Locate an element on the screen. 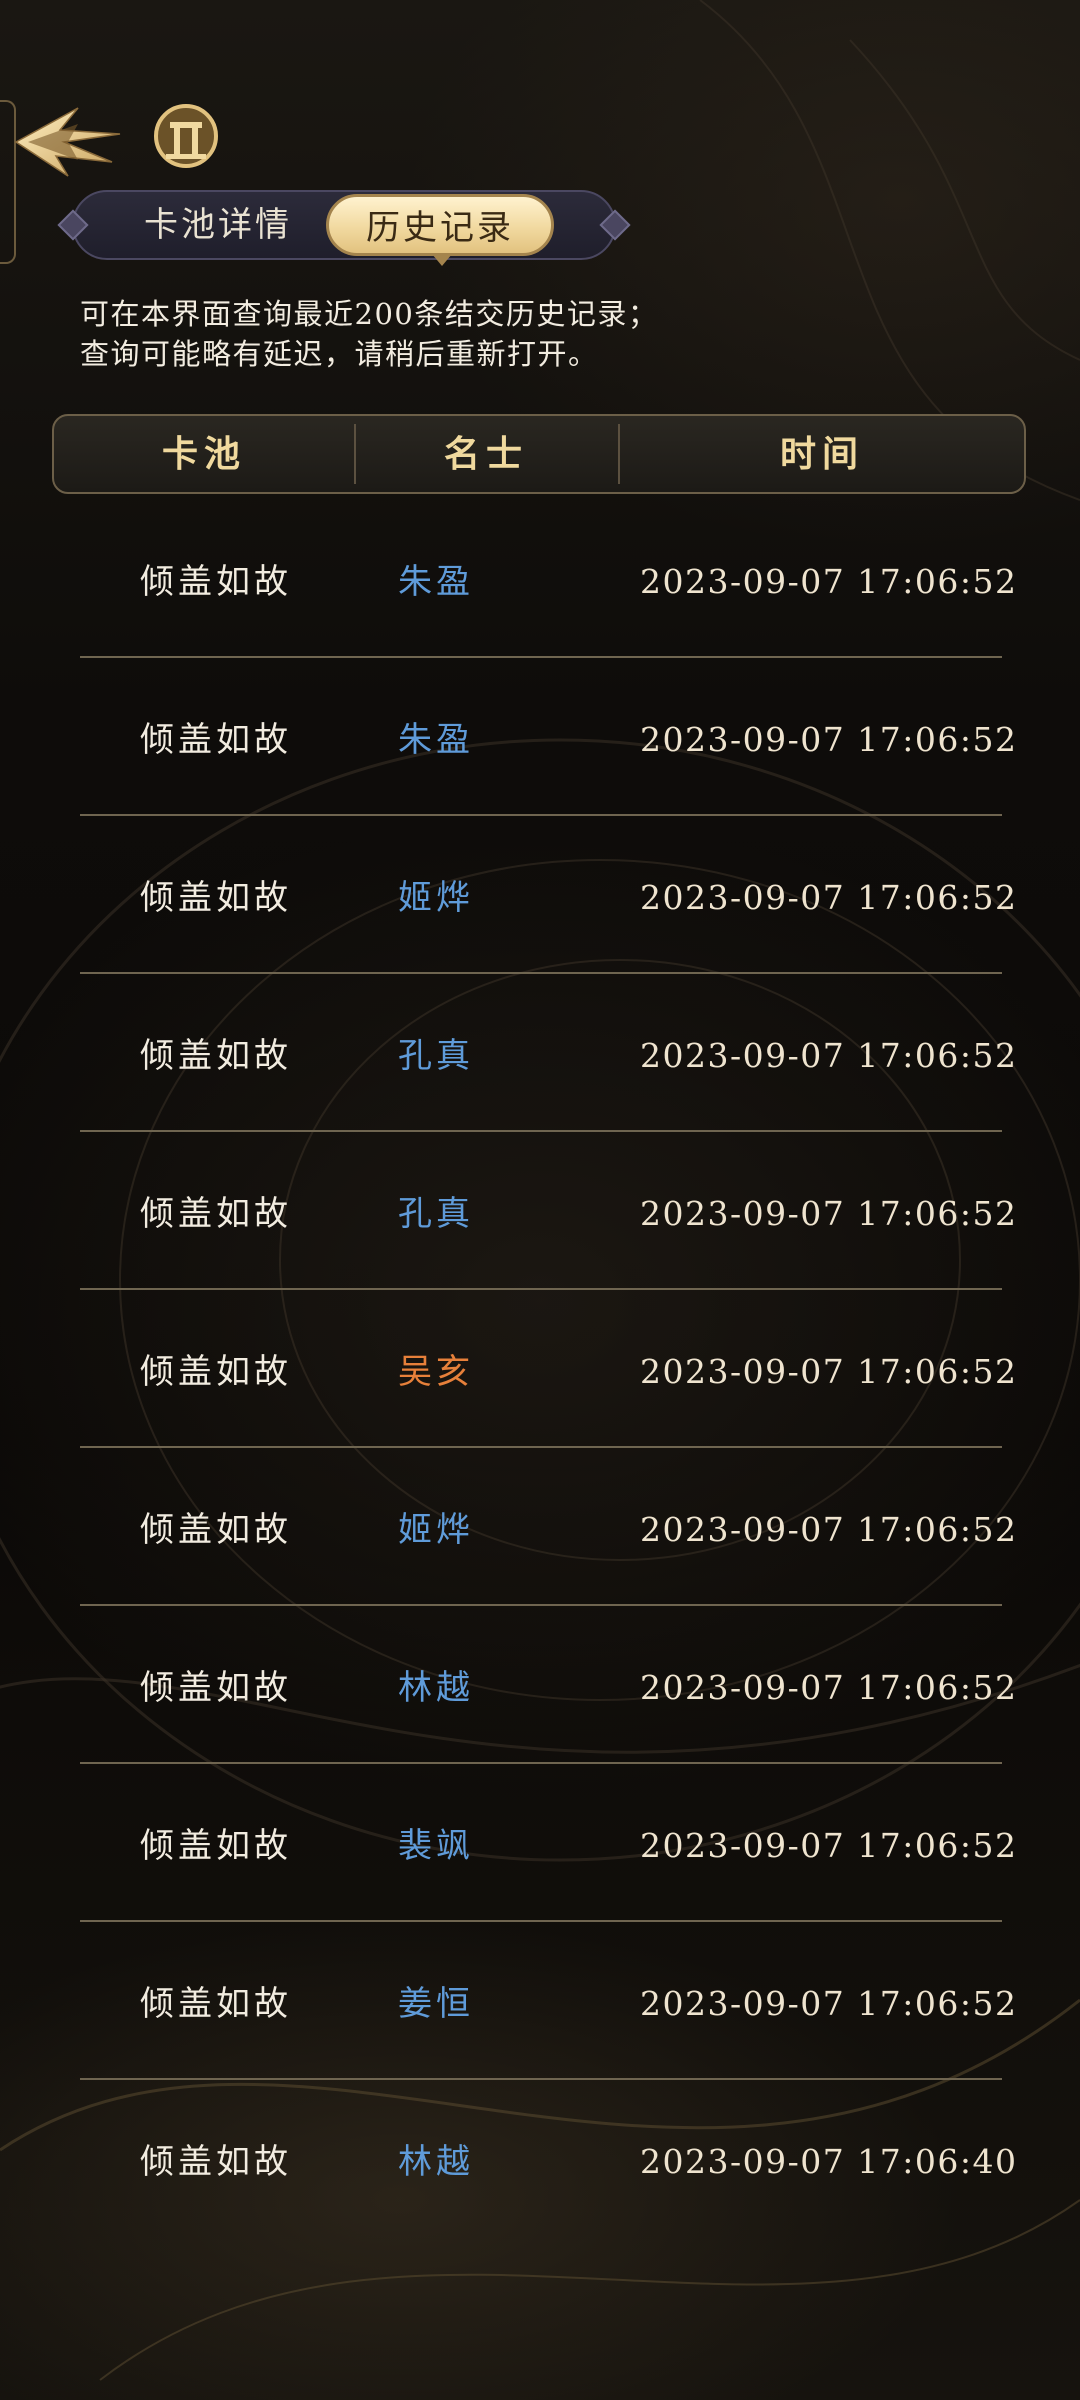 Image resolution: width=1080 pixels, height=2400 pixels. tab-pool-details: 卡池详情 is located at coordinates (218, 225).